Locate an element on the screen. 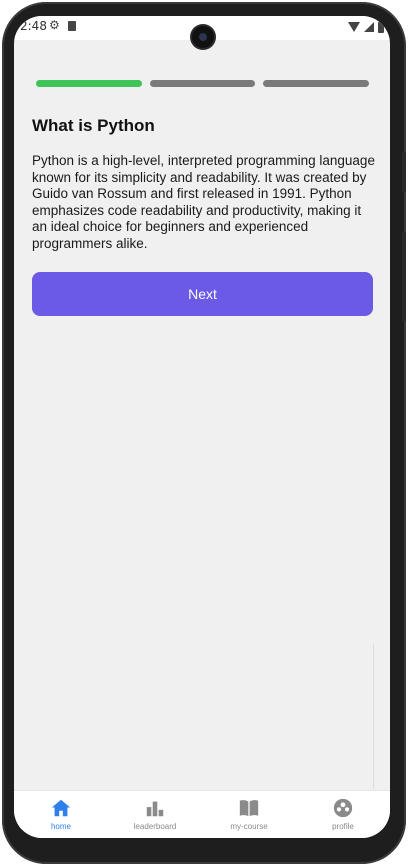 Image resolution: width=410 pixels, height=867 pixels. scroll-indicator is located at coordinates (373, 716).